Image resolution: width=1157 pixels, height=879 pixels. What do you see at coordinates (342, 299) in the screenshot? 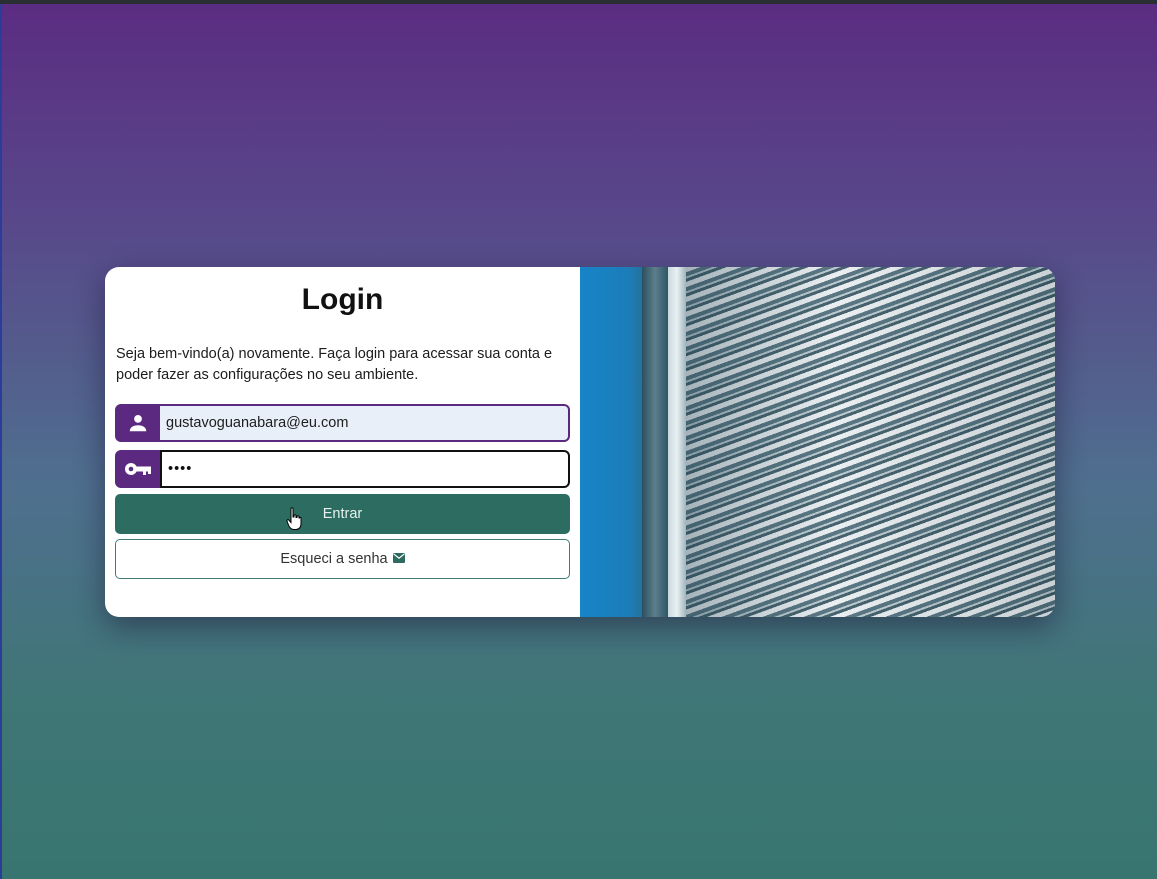
I see `login-title: Login` at bounding box center [342, 299].